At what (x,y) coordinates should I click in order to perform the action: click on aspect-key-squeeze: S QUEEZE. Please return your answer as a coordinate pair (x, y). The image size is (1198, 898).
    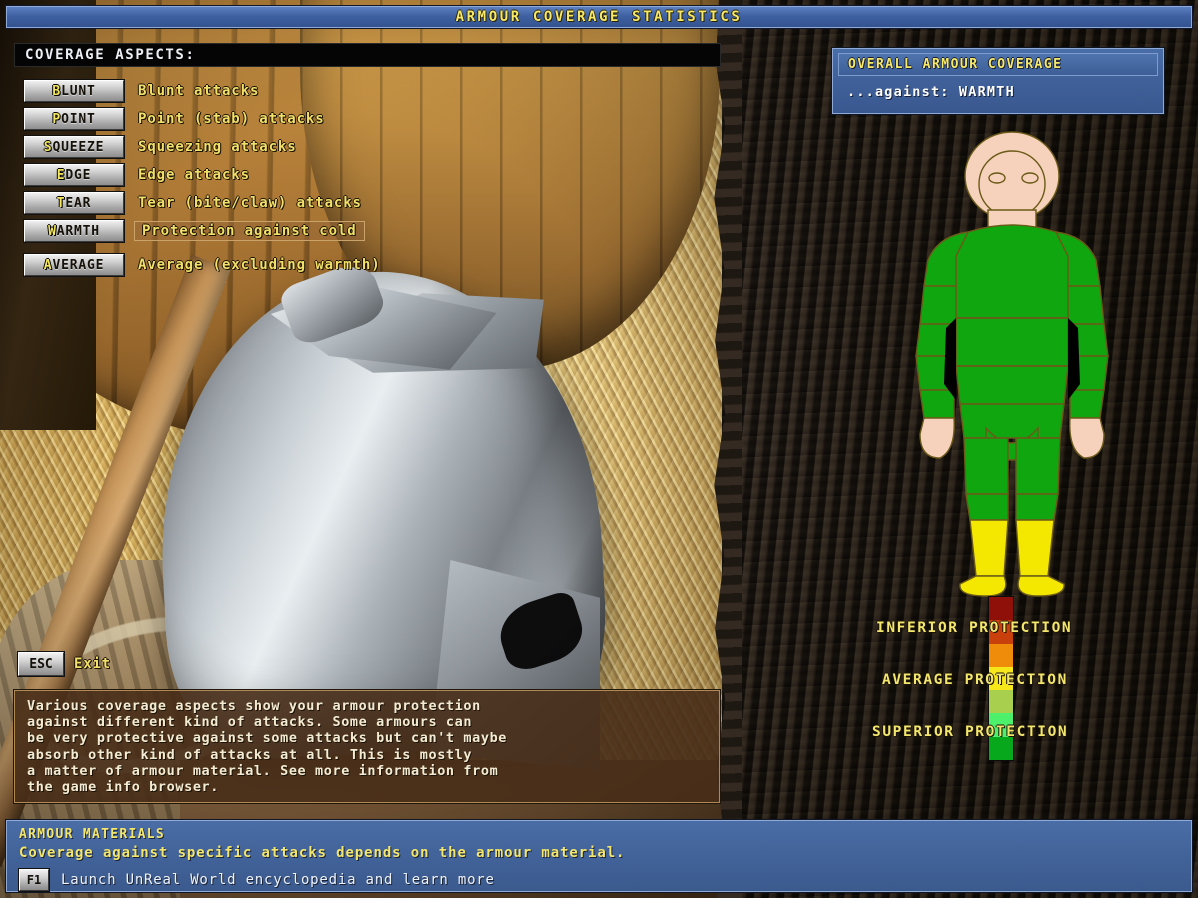
    Looking at the image, I should click on (74, 147).